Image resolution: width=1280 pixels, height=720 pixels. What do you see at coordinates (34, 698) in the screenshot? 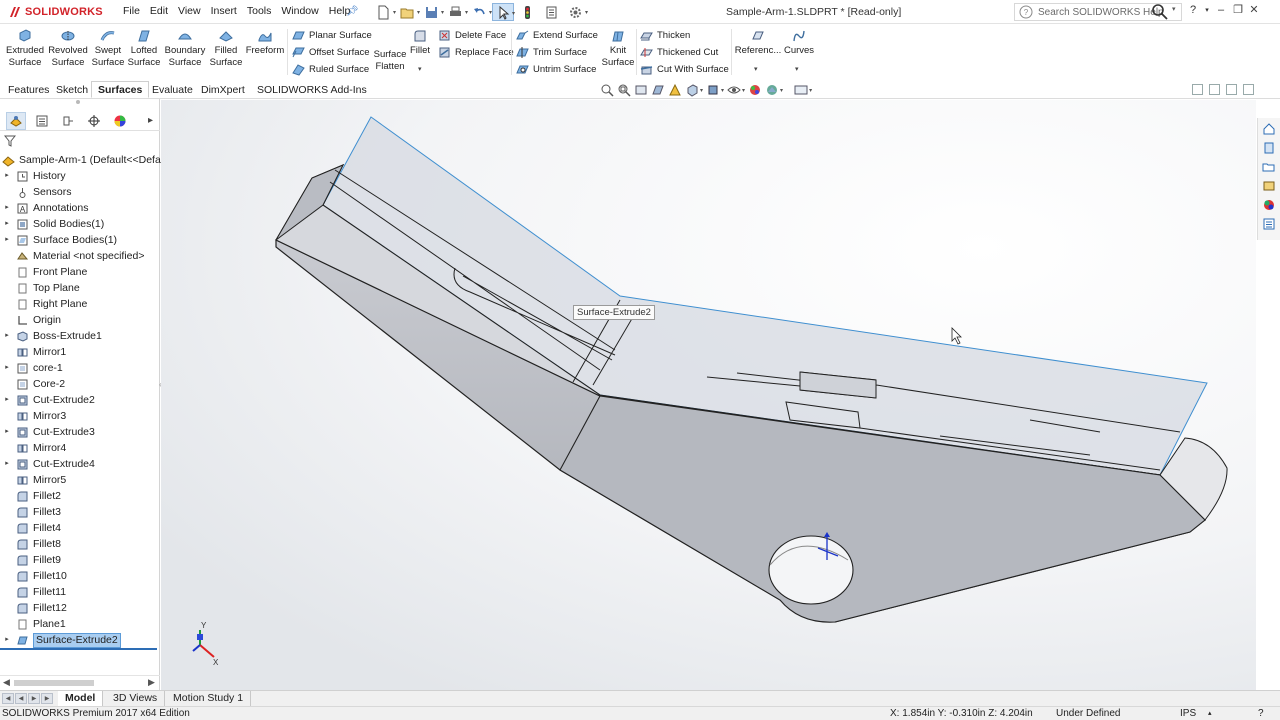
I see `next-tab-icon: ▶` at bounding box center [34, 698].